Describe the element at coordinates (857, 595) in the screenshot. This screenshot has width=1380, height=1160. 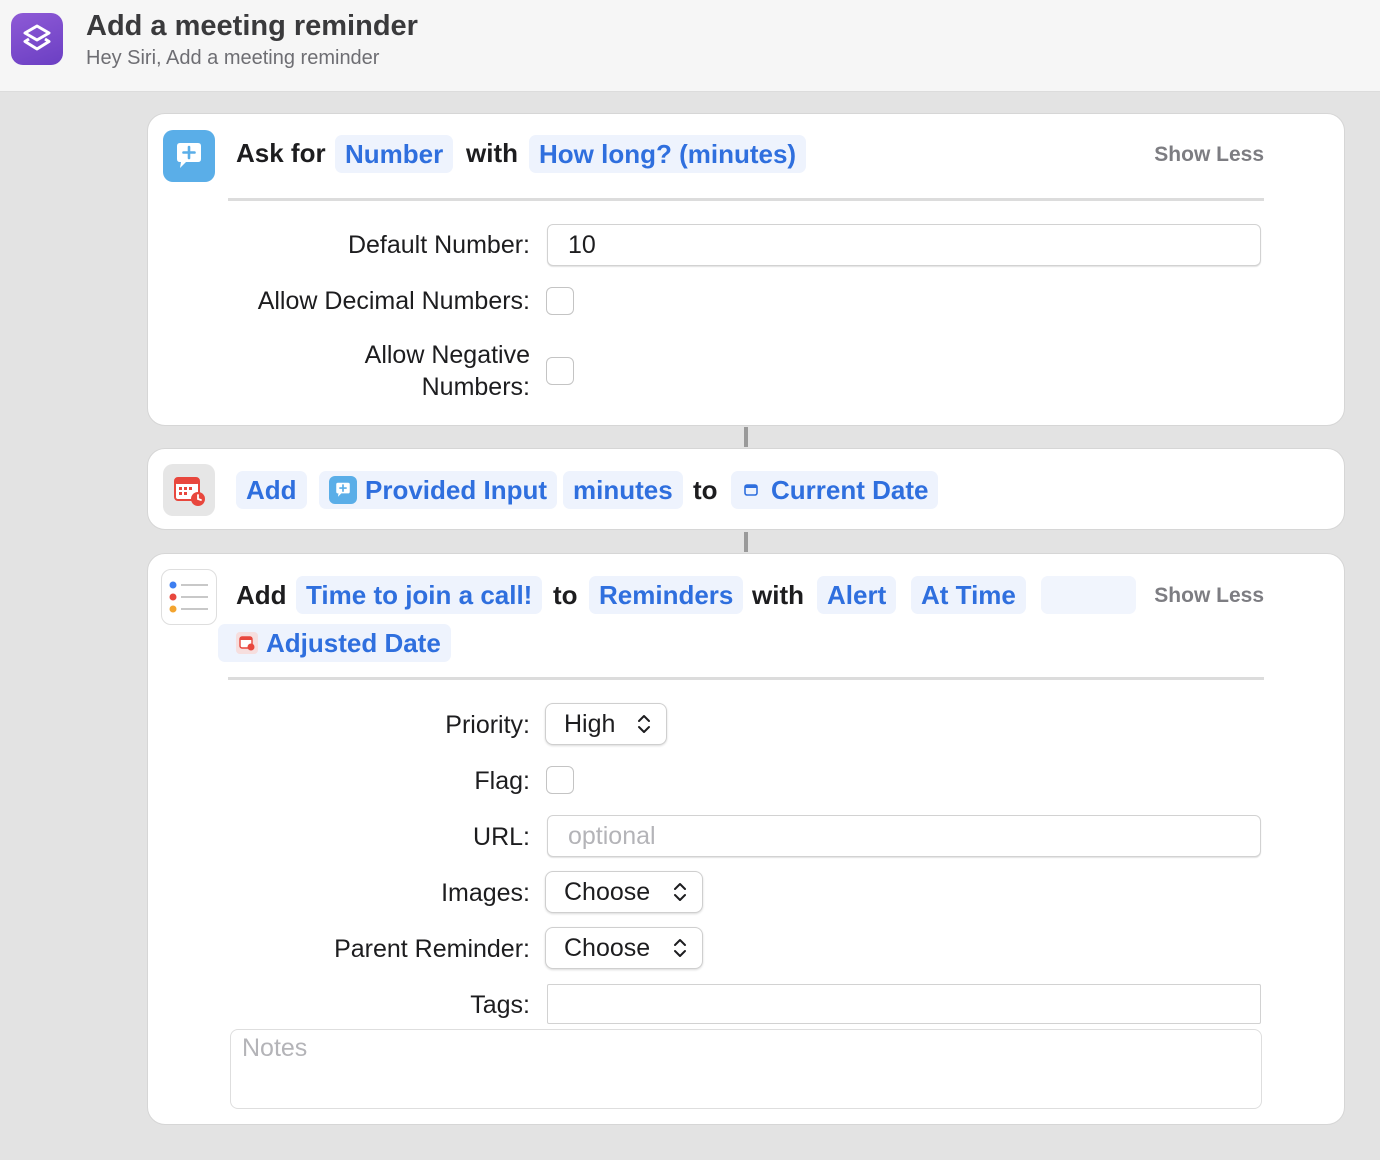
I see `alert-token: Alert` at that location.